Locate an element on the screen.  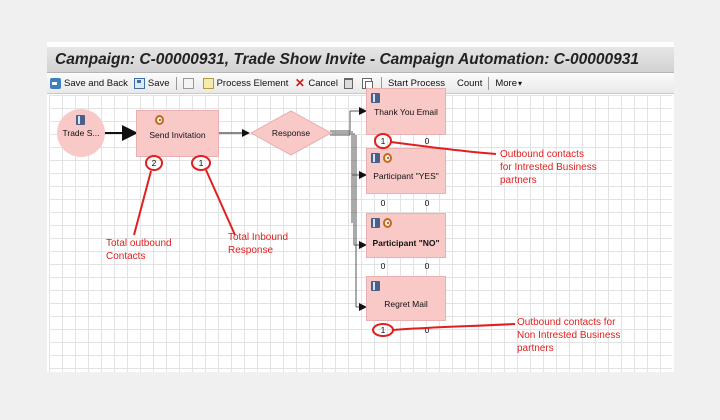
process-element-button: Process Element is located at coordinates (246, 84).